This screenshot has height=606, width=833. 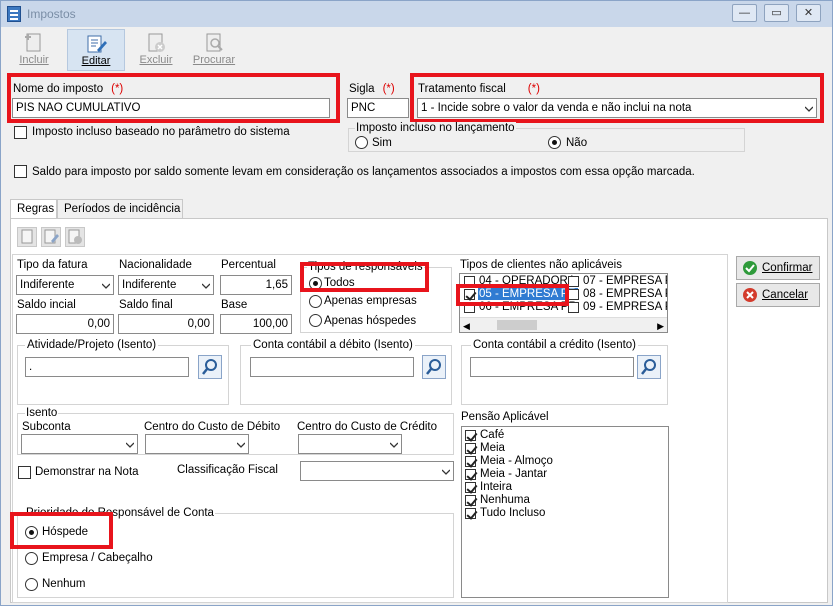 What do you see at coordinates (42, 413) in the screenshot?
I see `isento-label: Isento` at bounding box center [42, 413].